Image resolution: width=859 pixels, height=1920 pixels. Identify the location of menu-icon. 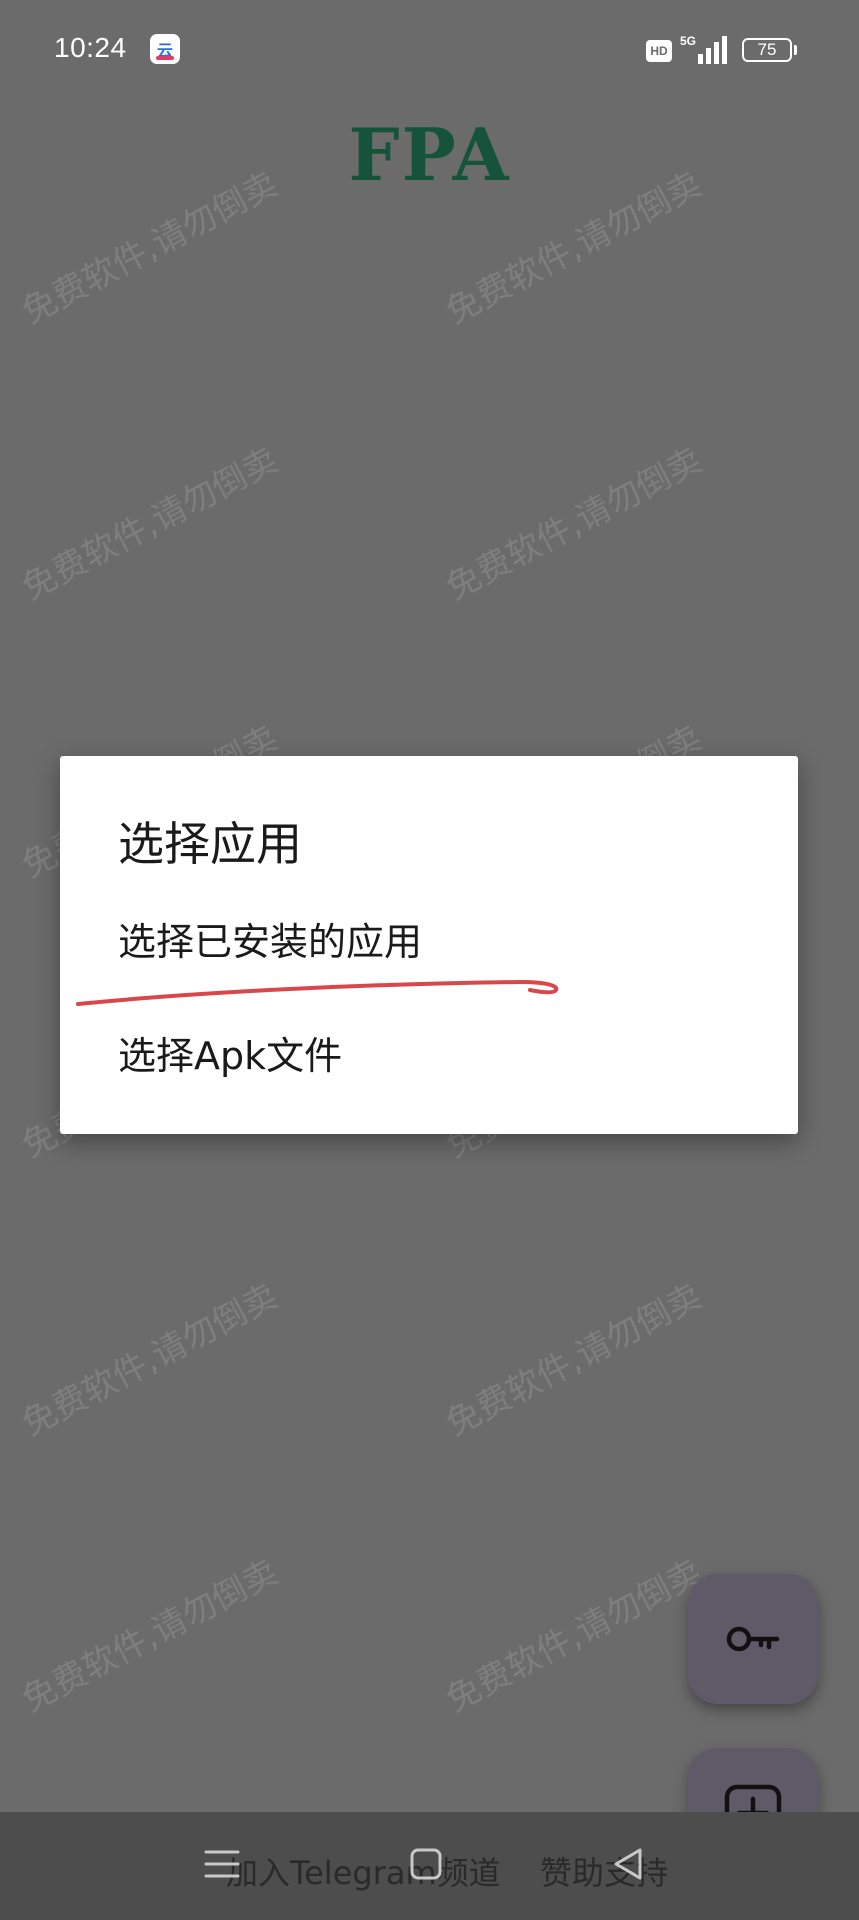
(222, 1864).